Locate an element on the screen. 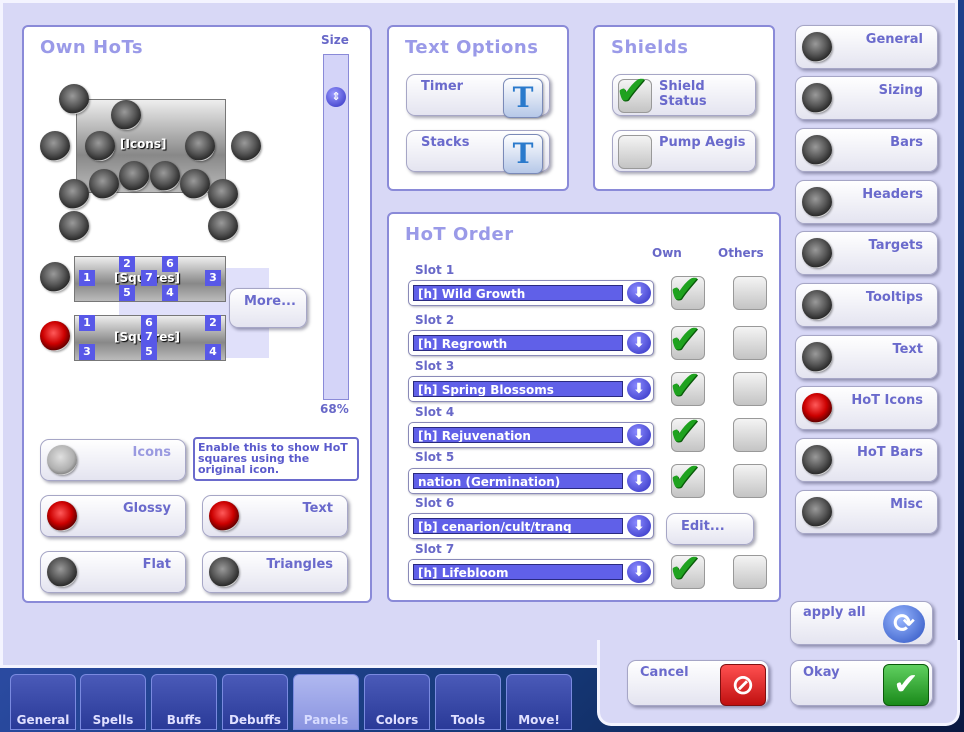 The height and width of the screenshot is (732, 964). okay-check-icon: ✔ is located at coordinates (906, 685).